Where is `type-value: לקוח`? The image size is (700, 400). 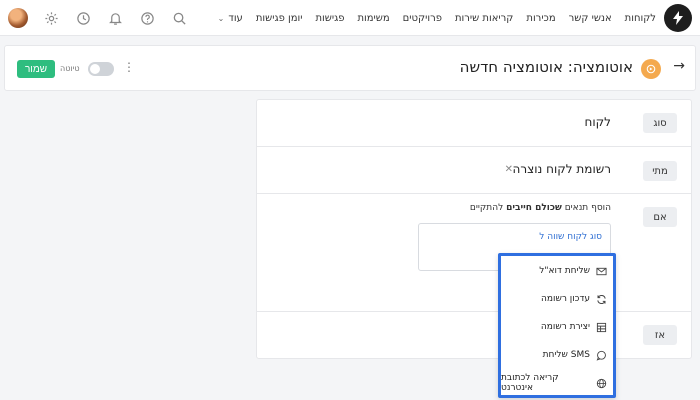
type-value: לקוח is located at coordinates (598, 122).